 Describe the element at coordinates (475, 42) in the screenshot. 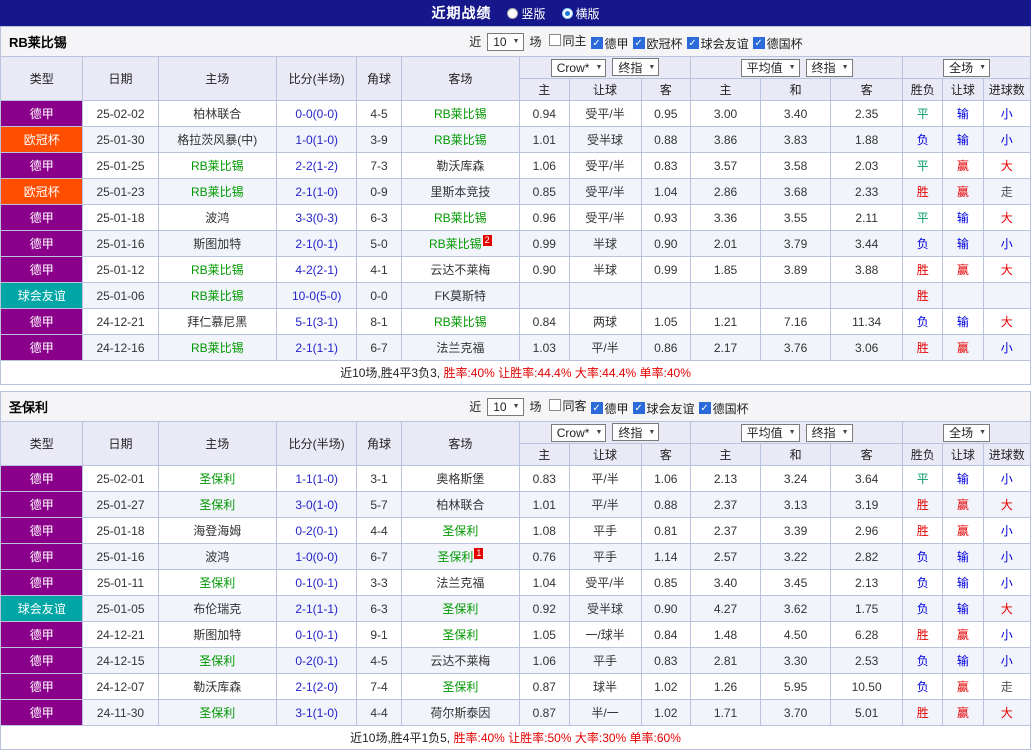

I see `near-label: 近` at that location.